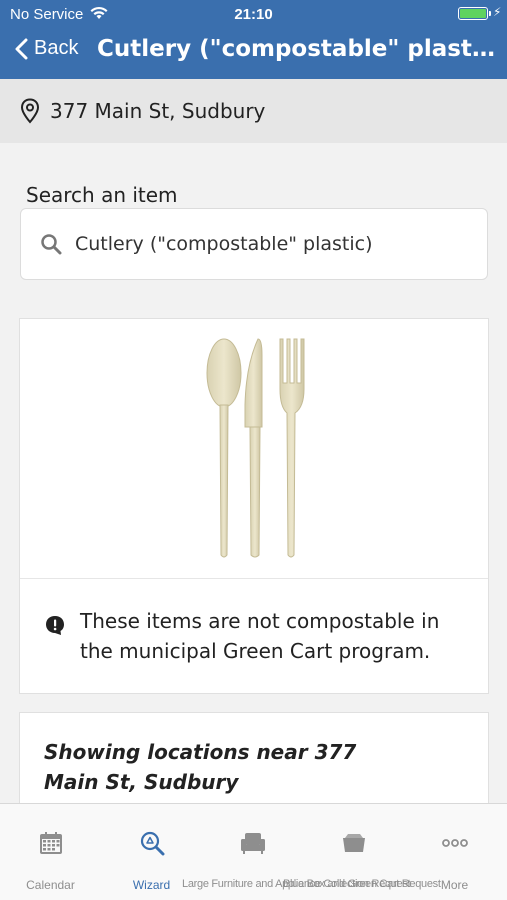 Image resolution: width=507 pixels, height=900 pixels. What do you see at coordinates (455, 843) in the screenshot?
I see `more-dots-icon` at bounding box center [455, 843].